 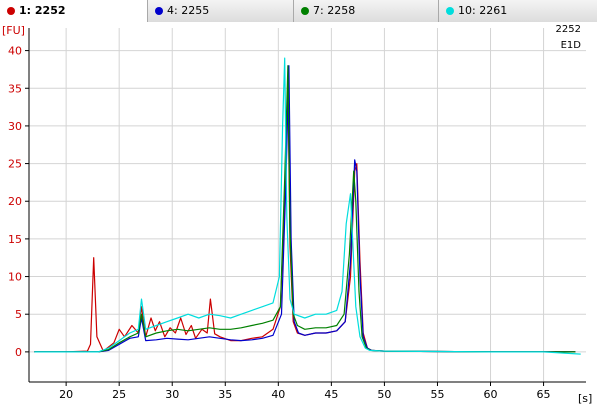 What do you see at coordinates (66, 394) in the screenshot?
I see `x-tick-label: 20` at bounding box center [66, 394].